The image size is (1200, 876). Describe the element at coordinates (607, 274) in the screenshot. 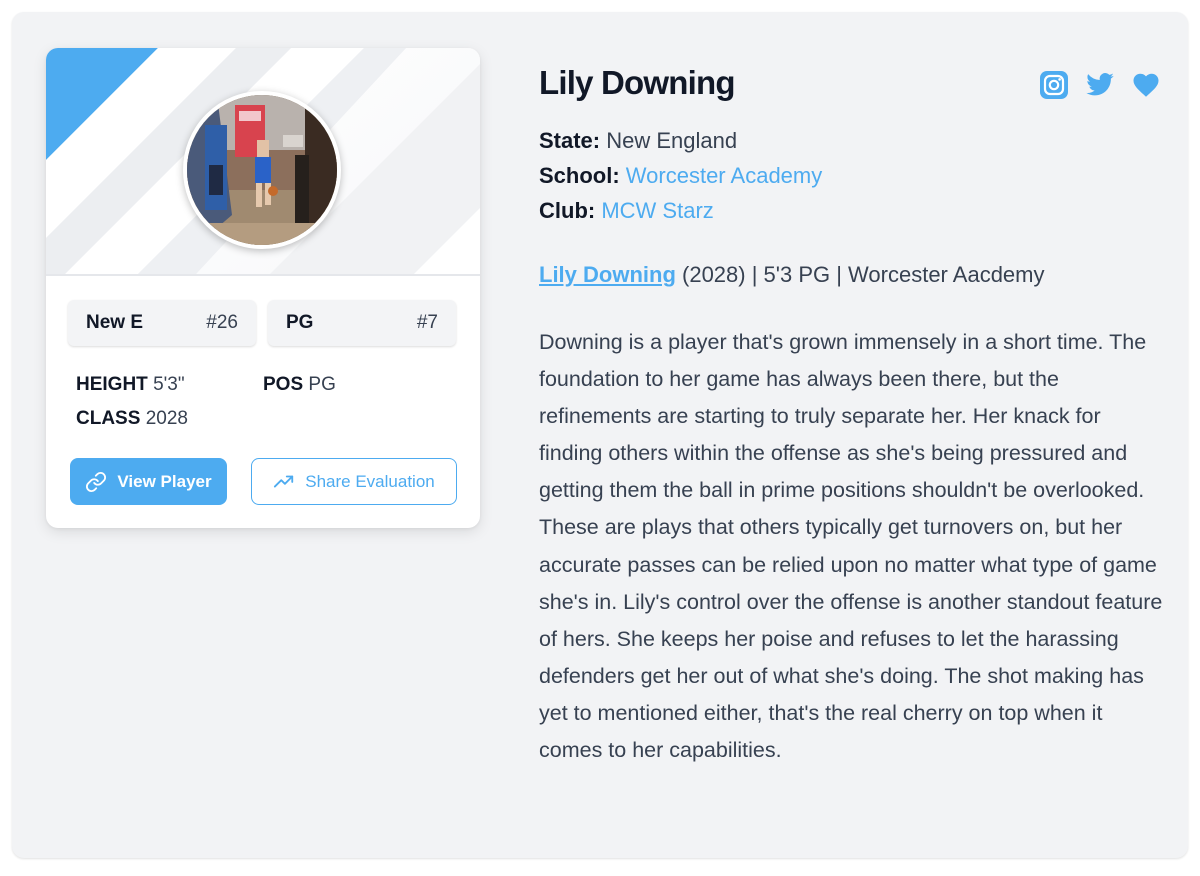

I see `player-name-link: Lily Downing` at that location.